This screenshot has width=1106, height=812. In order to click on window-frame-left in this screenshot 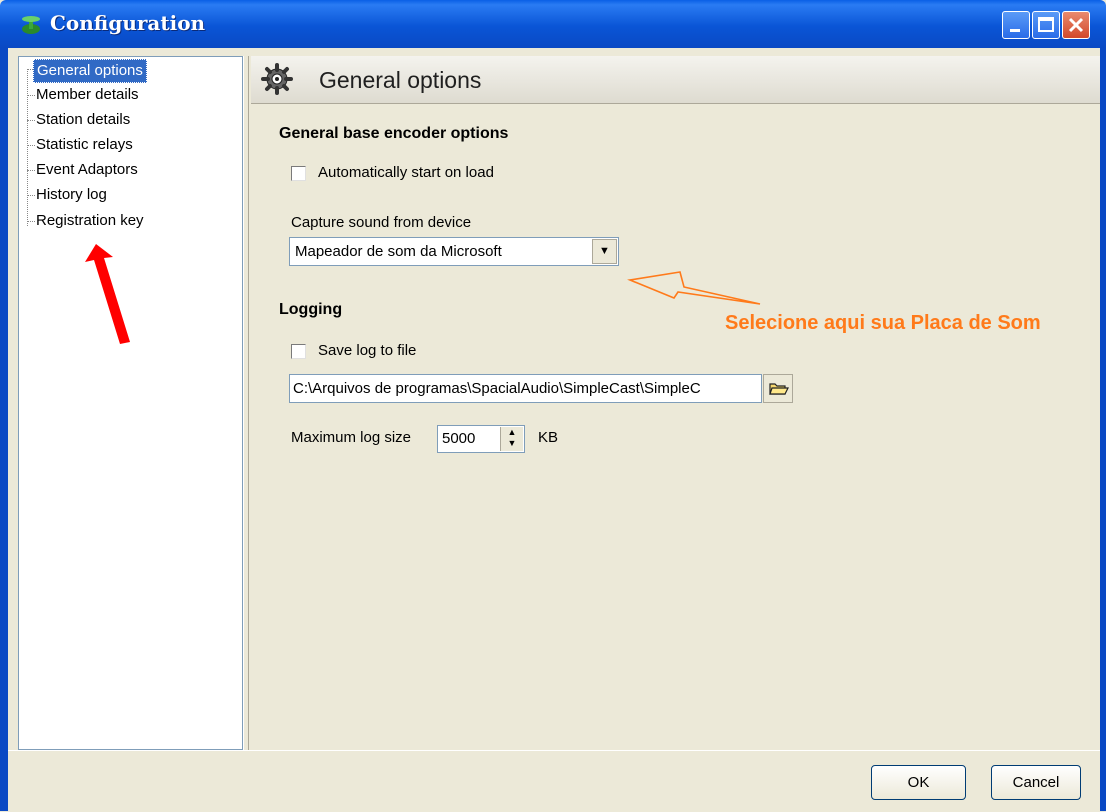, I will do `click(4, 429)`.